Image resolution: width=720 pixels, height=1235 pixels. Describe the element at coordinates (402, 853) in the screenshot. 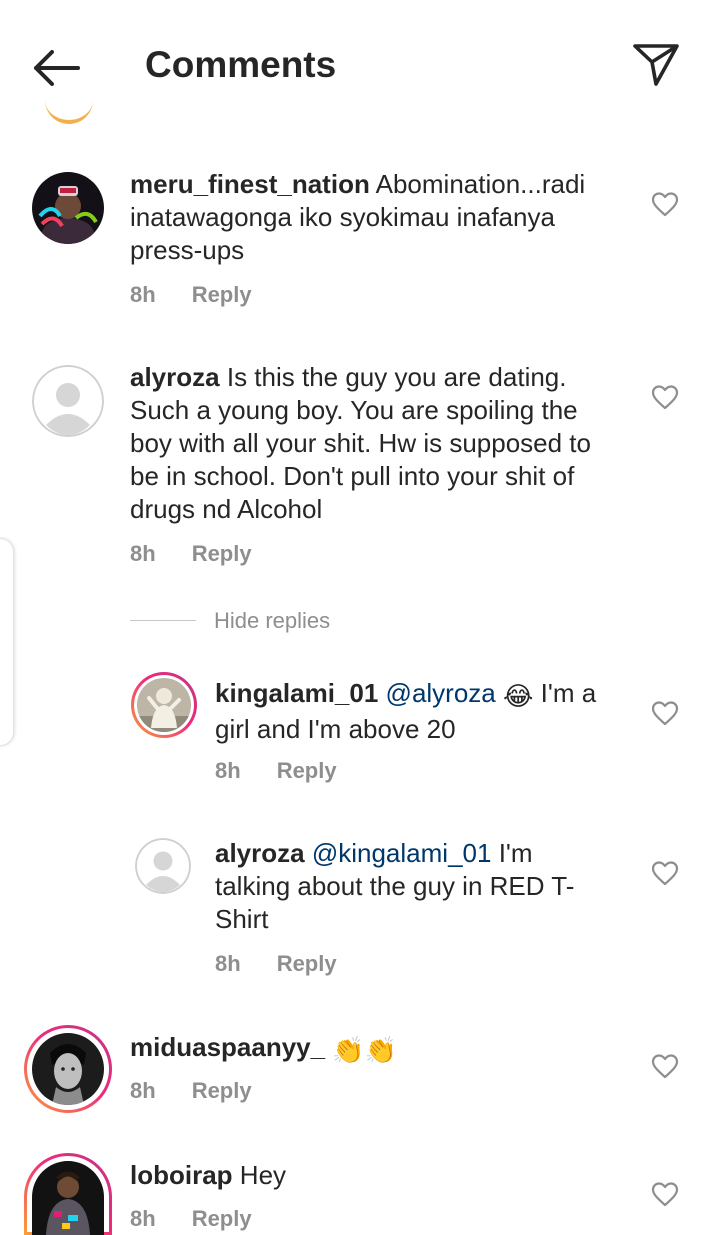

I see `mention-link: @kingalami_01` at that location.